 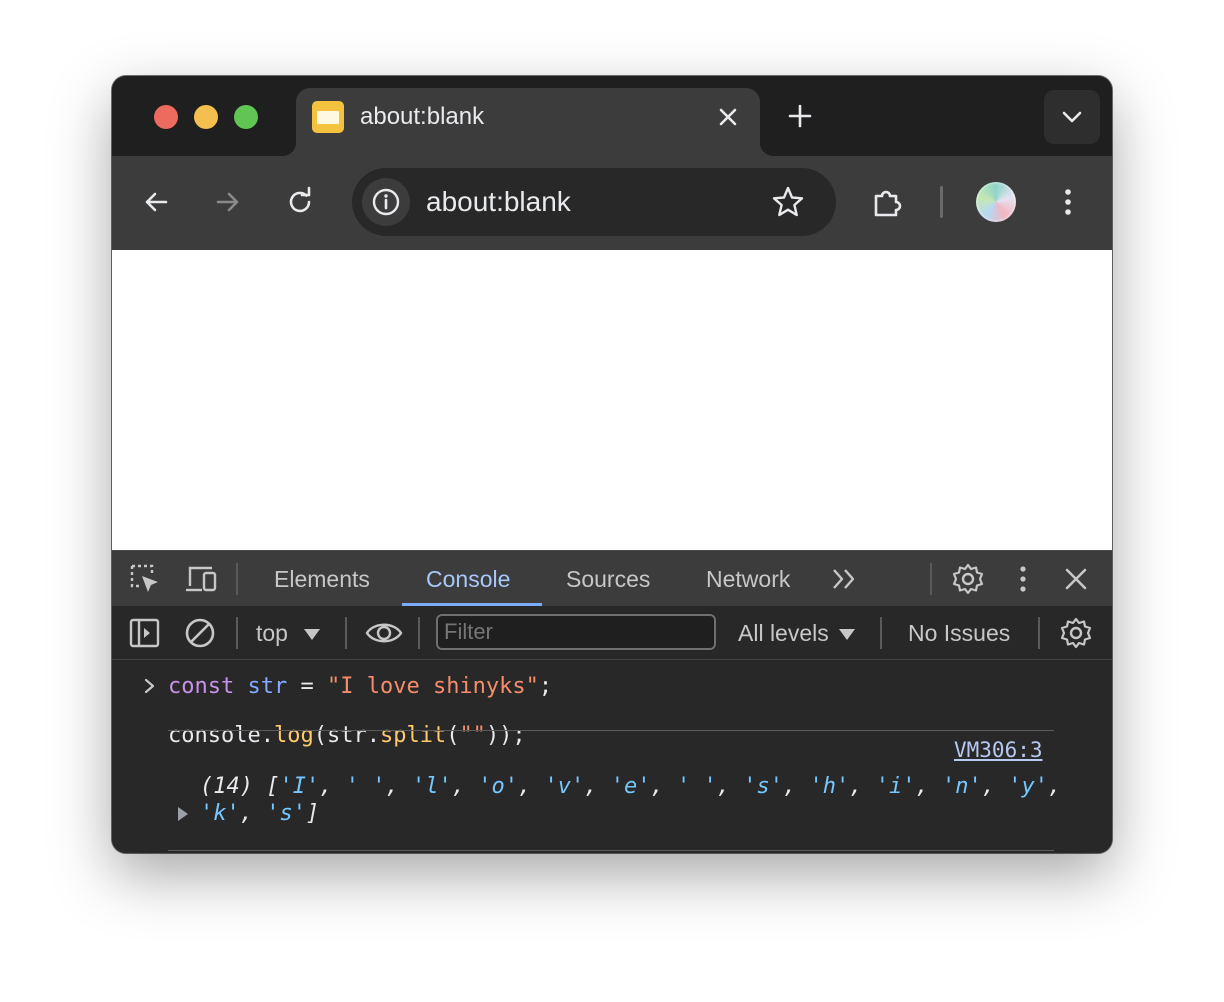 I want to click on console-toolbar: top All levels No Issues, so click(x=612, y=633).